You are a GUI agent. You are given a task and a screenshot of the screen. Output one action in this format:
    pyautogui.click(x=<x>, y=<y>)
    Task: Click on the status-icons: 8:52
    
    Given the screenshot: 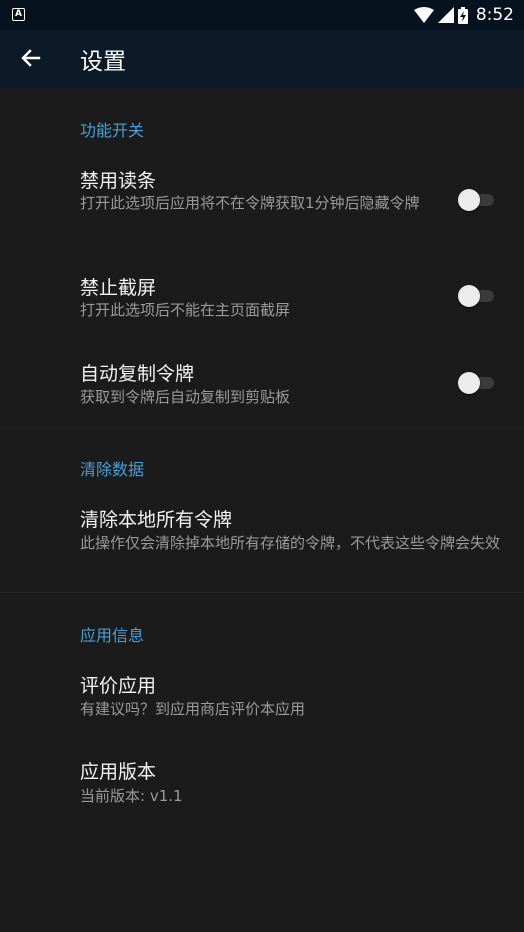 What is the action you would take?
    pyautogui.click(x=463, y=15)
    